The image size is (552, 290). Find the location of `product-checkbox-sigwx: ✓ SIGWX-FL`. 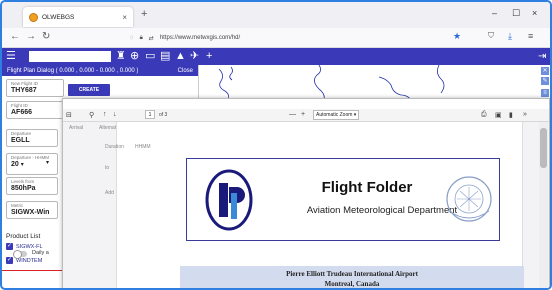

product-checkbox-sigwx: ✓ SIGWX-FL is located at coordinates (24, 246).